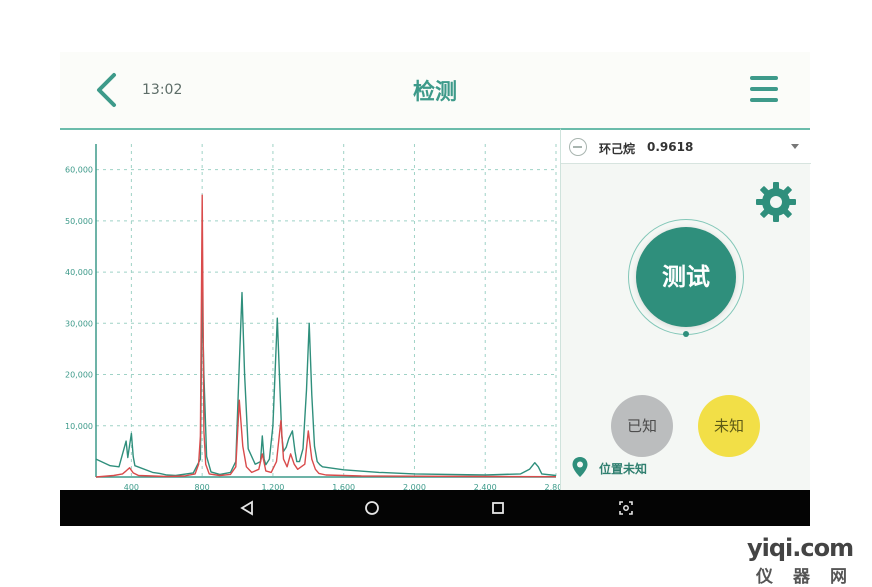 This screenshot has height=587, width=872. Describe the element at coordinates (247, 508) in the screenshot. I see `triangle-back-icon` at that location.